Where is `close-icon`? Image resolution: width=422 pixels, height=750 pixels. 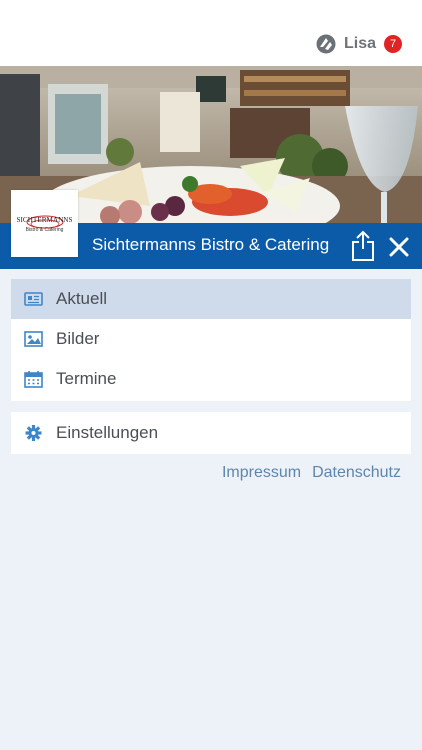 close-icon is located at coordinates (399, 247).